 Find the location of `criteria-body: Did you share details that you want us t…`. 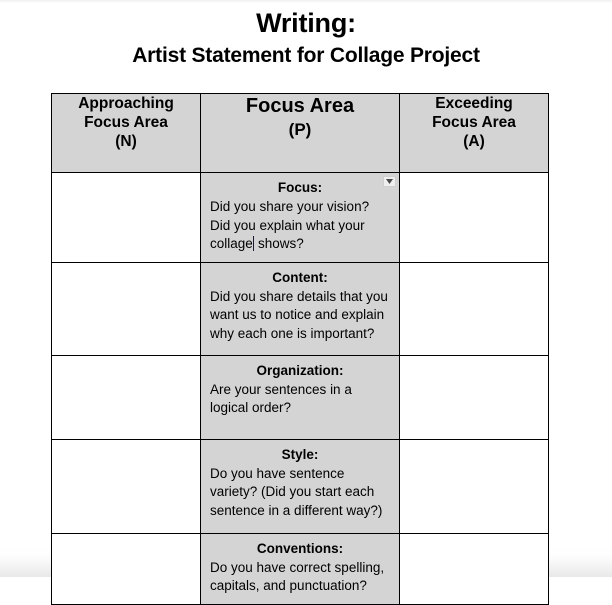

criteria-body: Did you share details that you want us t… is located at coordinates (299, 314).